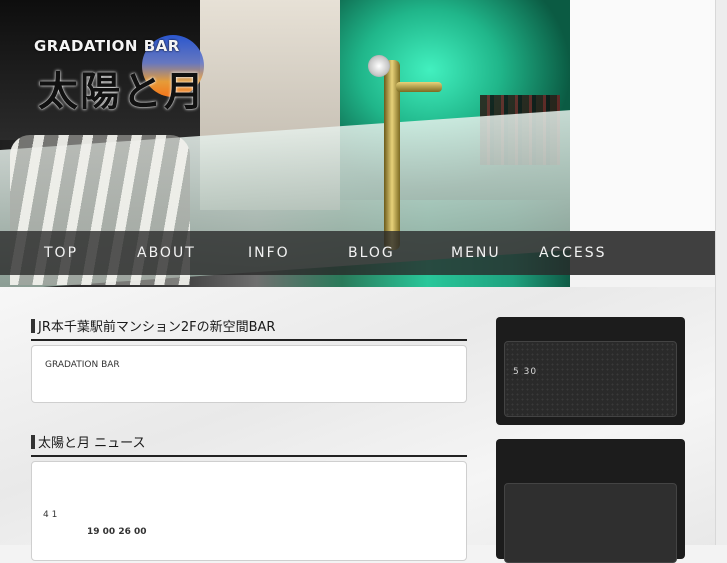  Describe the element at coordinates (419, 87) in the screenshot. I see `beer-tap-arm` at that location.